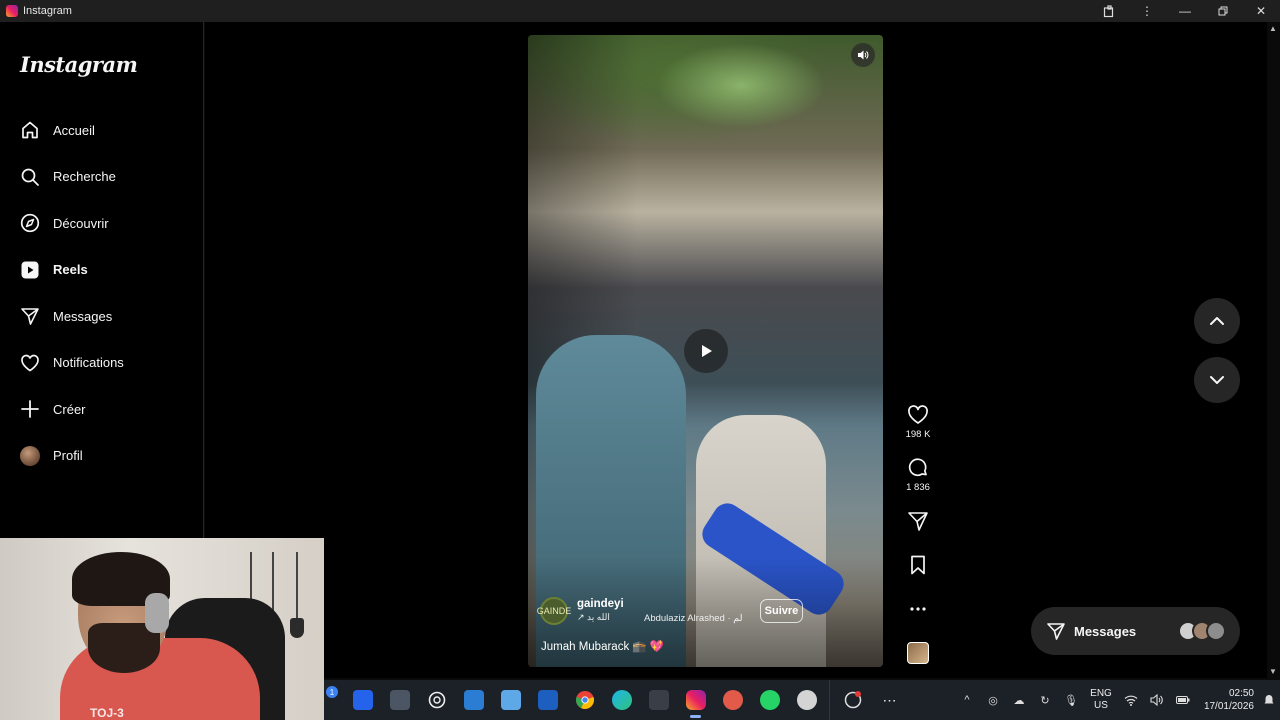 This screenshot has width=1280, height=720. What do you see at coordinates (334, 700) in the screenshot?
I see `taskbar-badge-app: 1` at bounding box center [334, 700].